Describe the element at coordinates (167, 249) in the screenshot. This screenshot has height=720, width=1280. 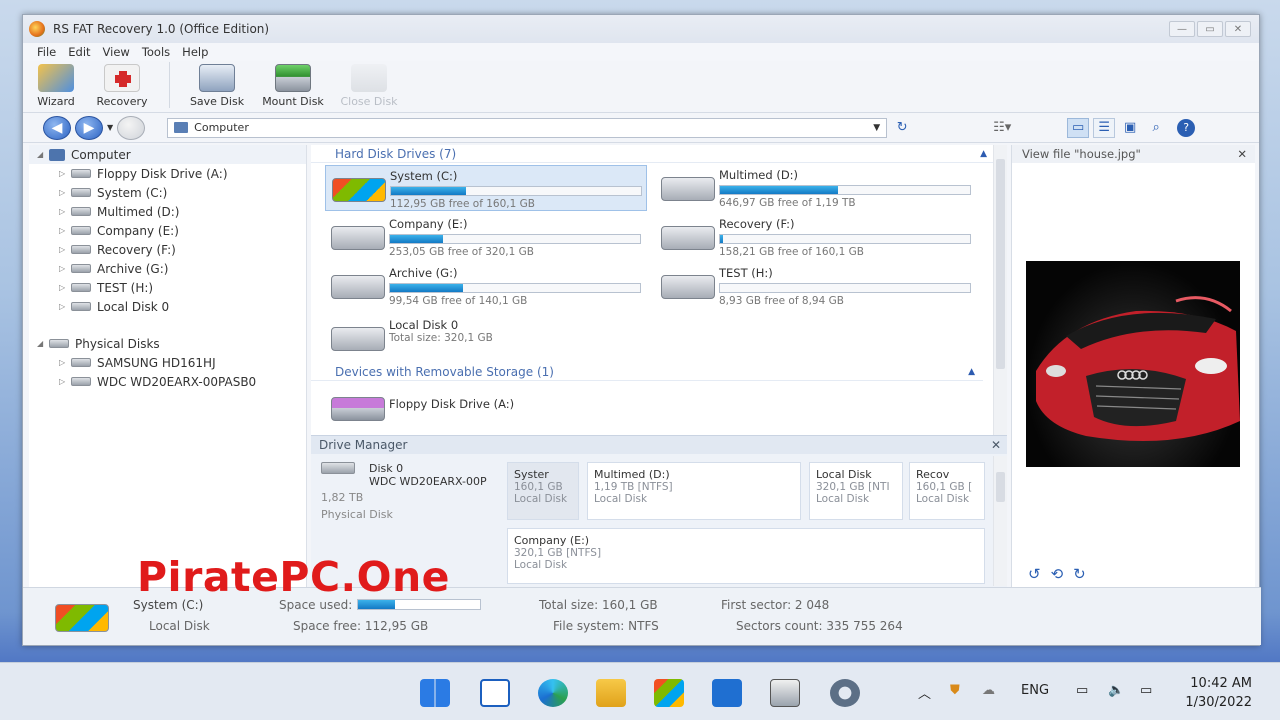
I see `tree-item-drive: ▷ Recovery (F:)` at that location.